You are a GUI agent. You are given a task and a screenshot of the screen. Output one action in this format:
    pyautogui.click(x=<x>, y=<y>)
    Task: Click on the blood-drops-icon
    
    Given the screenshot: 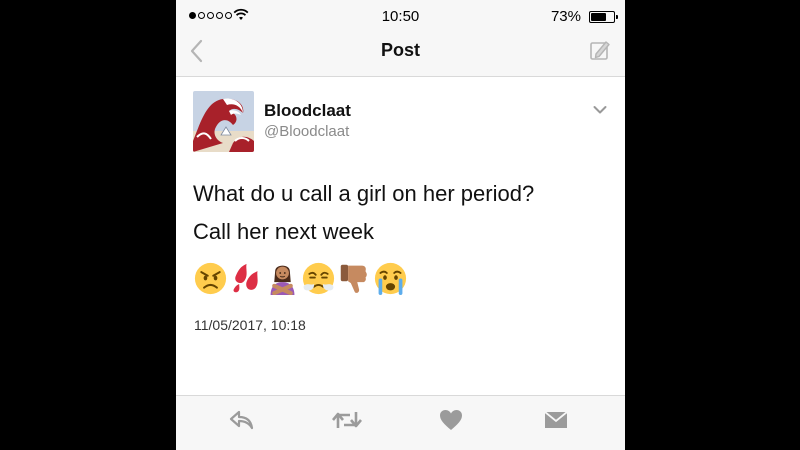 What is the action you would take?
    pyautogui.click(x=245, y=278)
    